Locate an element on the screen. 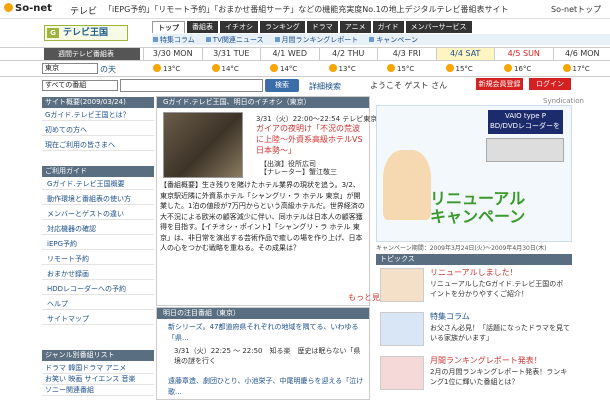 The width and height of the screenshot is (610, 400). overview-link: 現在ご利用の皆さまへ is located at coordinates (98, 145).